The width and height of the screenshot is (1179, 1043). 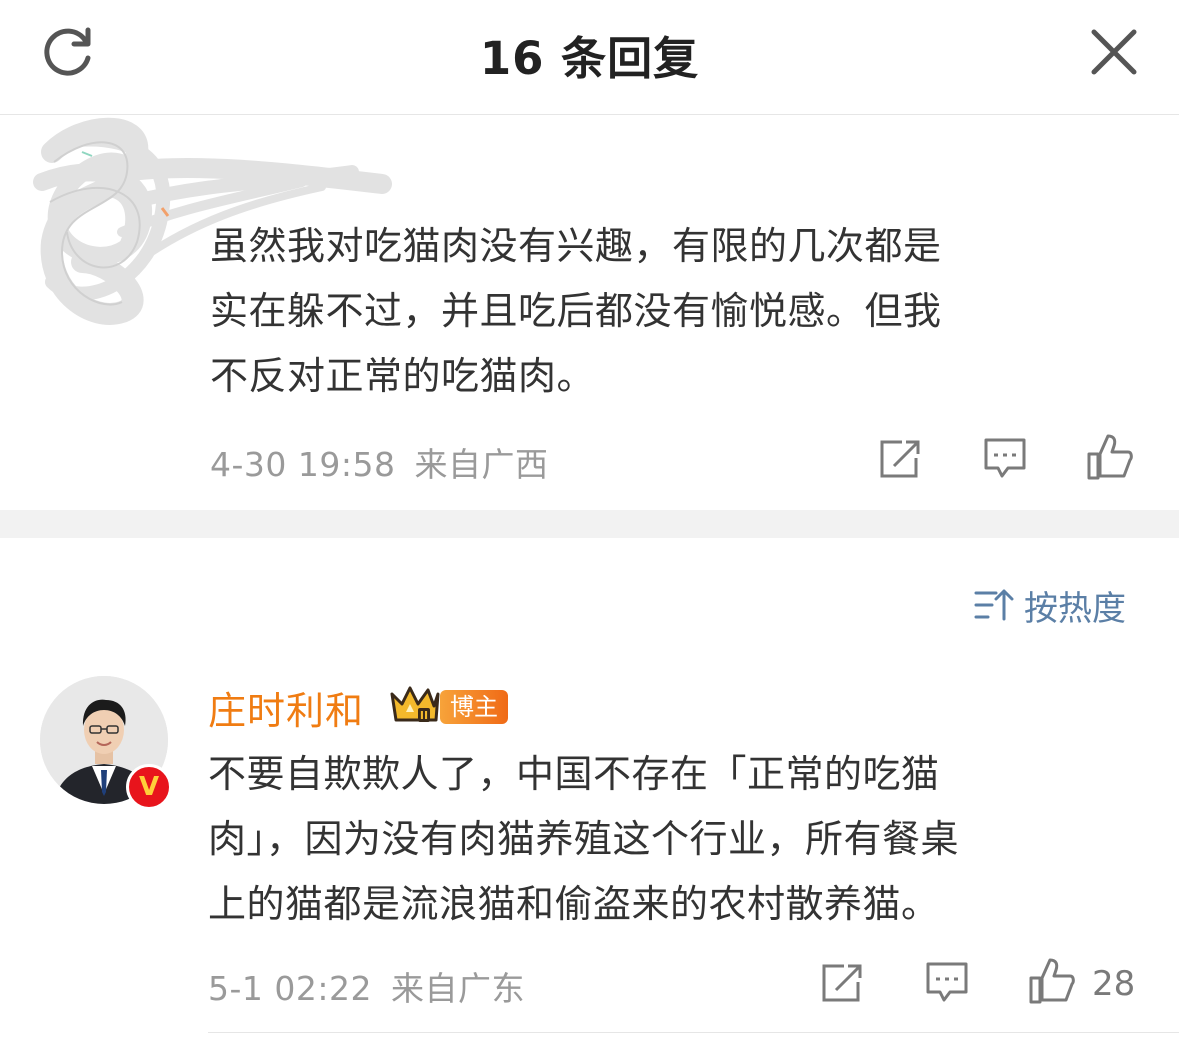 What do you see at coordinates (415, 704) in the screenshot?
I see `crown-level-icon: II` at bounding box center [415, 704].